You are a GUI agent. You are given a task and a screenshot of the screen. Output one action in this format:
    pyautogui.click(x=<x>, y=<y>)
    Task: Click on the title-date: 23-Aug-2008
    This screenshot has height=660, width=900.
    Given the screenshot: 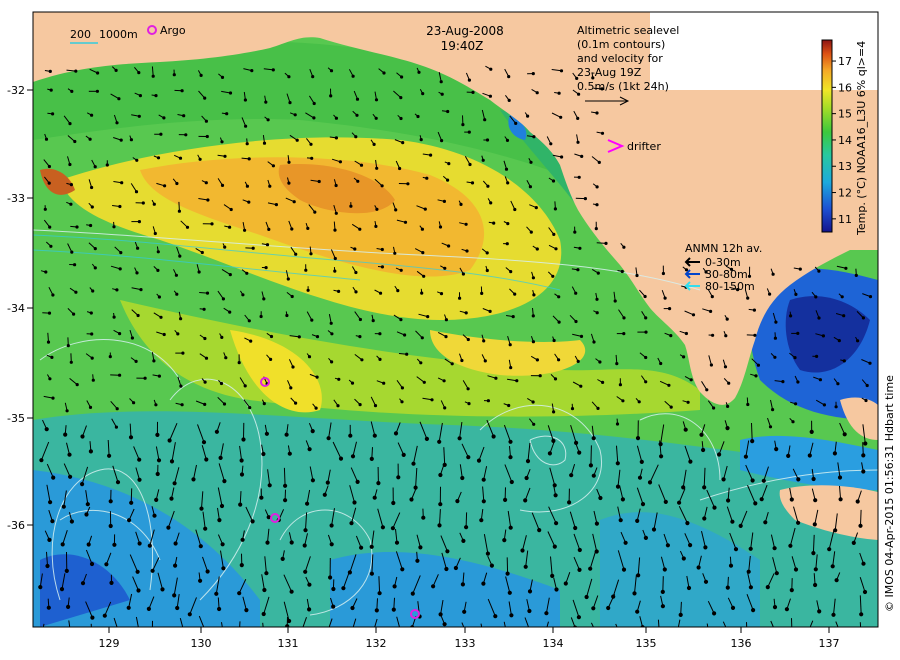 What is the action you would take?
    pyautogui.click(x=465, y=31)
    